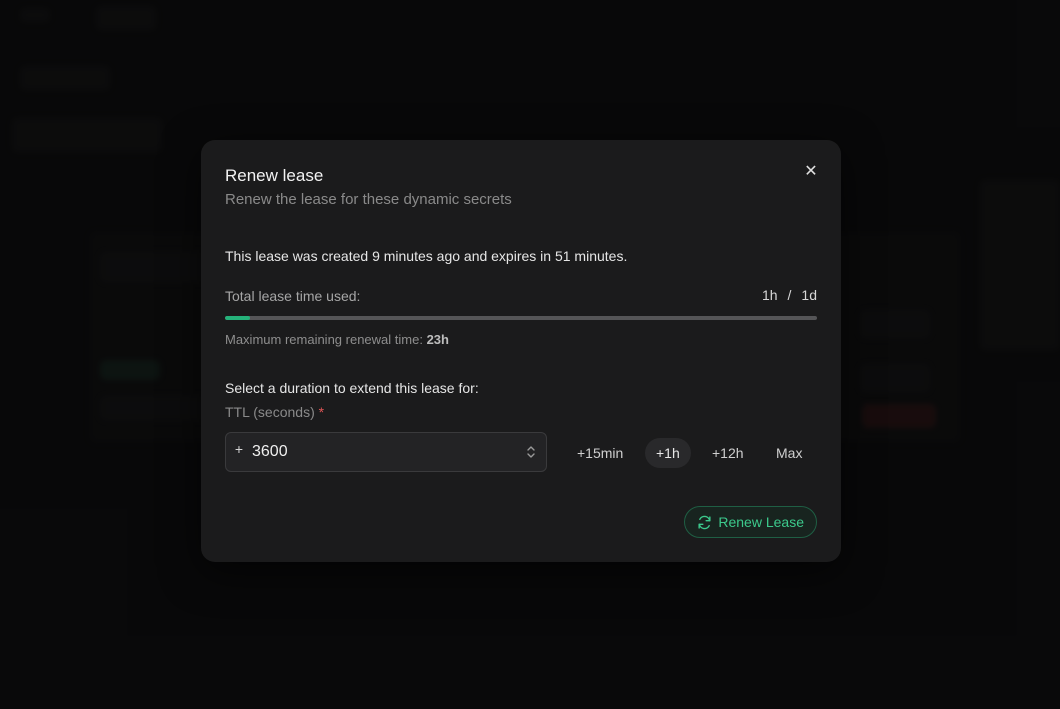  I want to click on dialog-title: Renew lease, so click(274, 175).